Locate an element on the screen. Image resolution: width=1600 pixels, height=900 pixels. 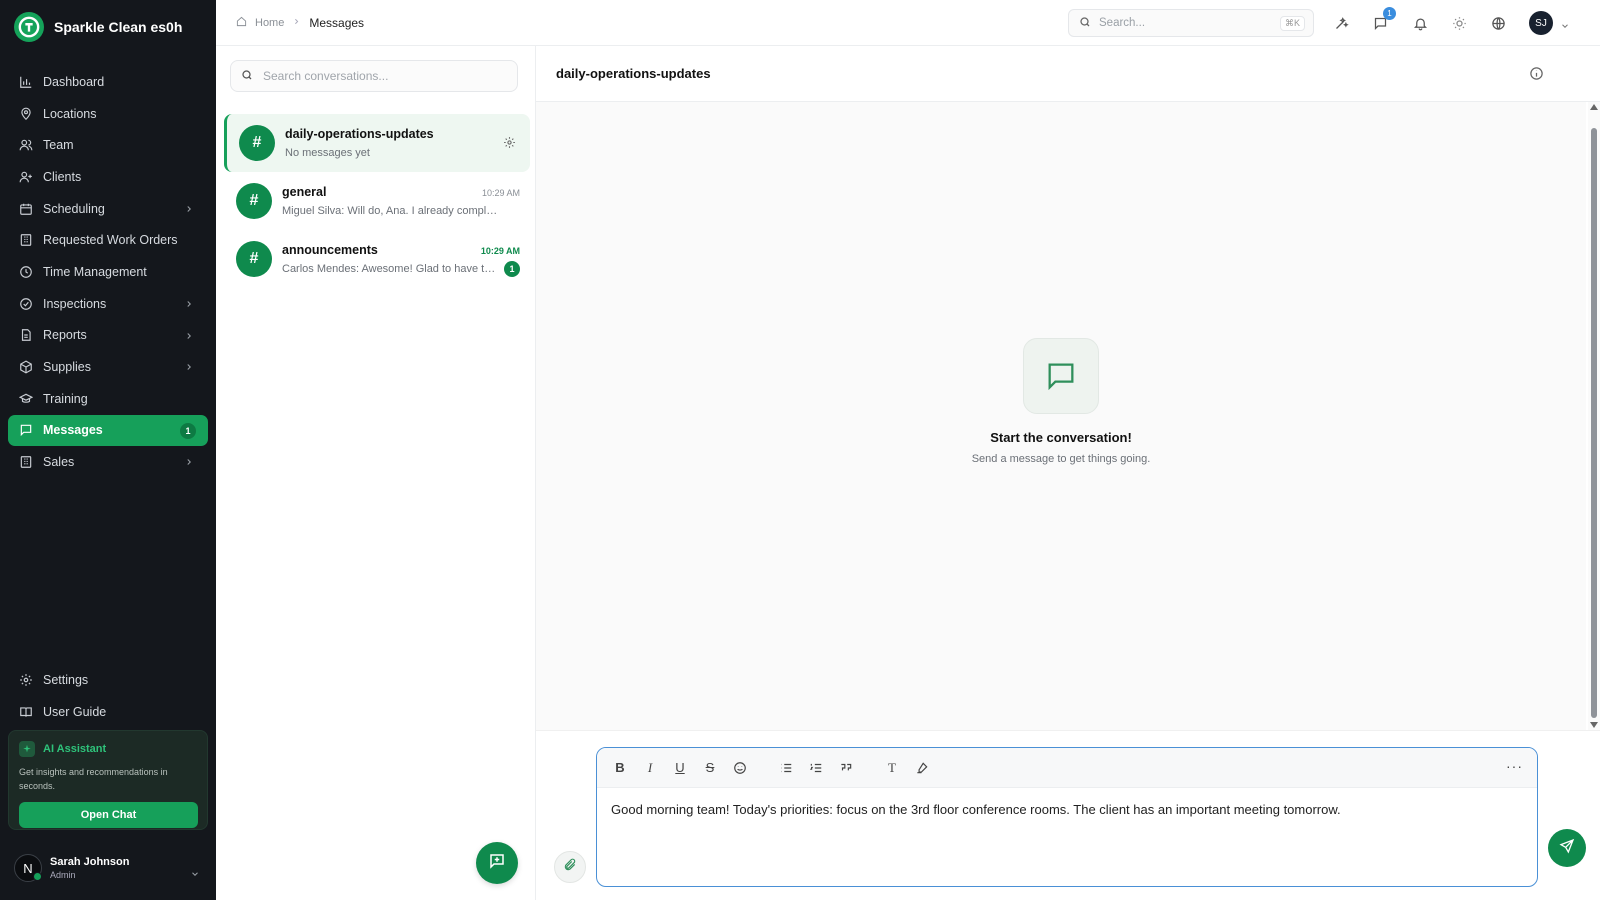
bold-button: B is located at coordinates (620, 768).